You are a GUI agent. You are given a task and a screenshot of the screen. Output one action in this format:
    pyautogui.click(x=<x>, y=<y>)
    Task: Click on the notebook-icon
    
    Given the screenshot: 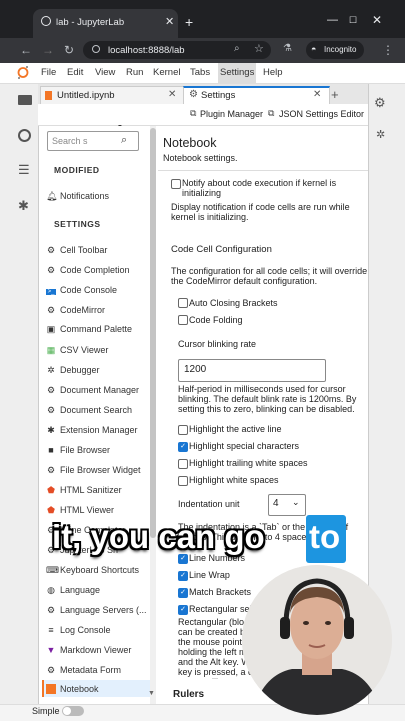 What is the action you would take?
    pyautogui.click(x=51, y=689)
    